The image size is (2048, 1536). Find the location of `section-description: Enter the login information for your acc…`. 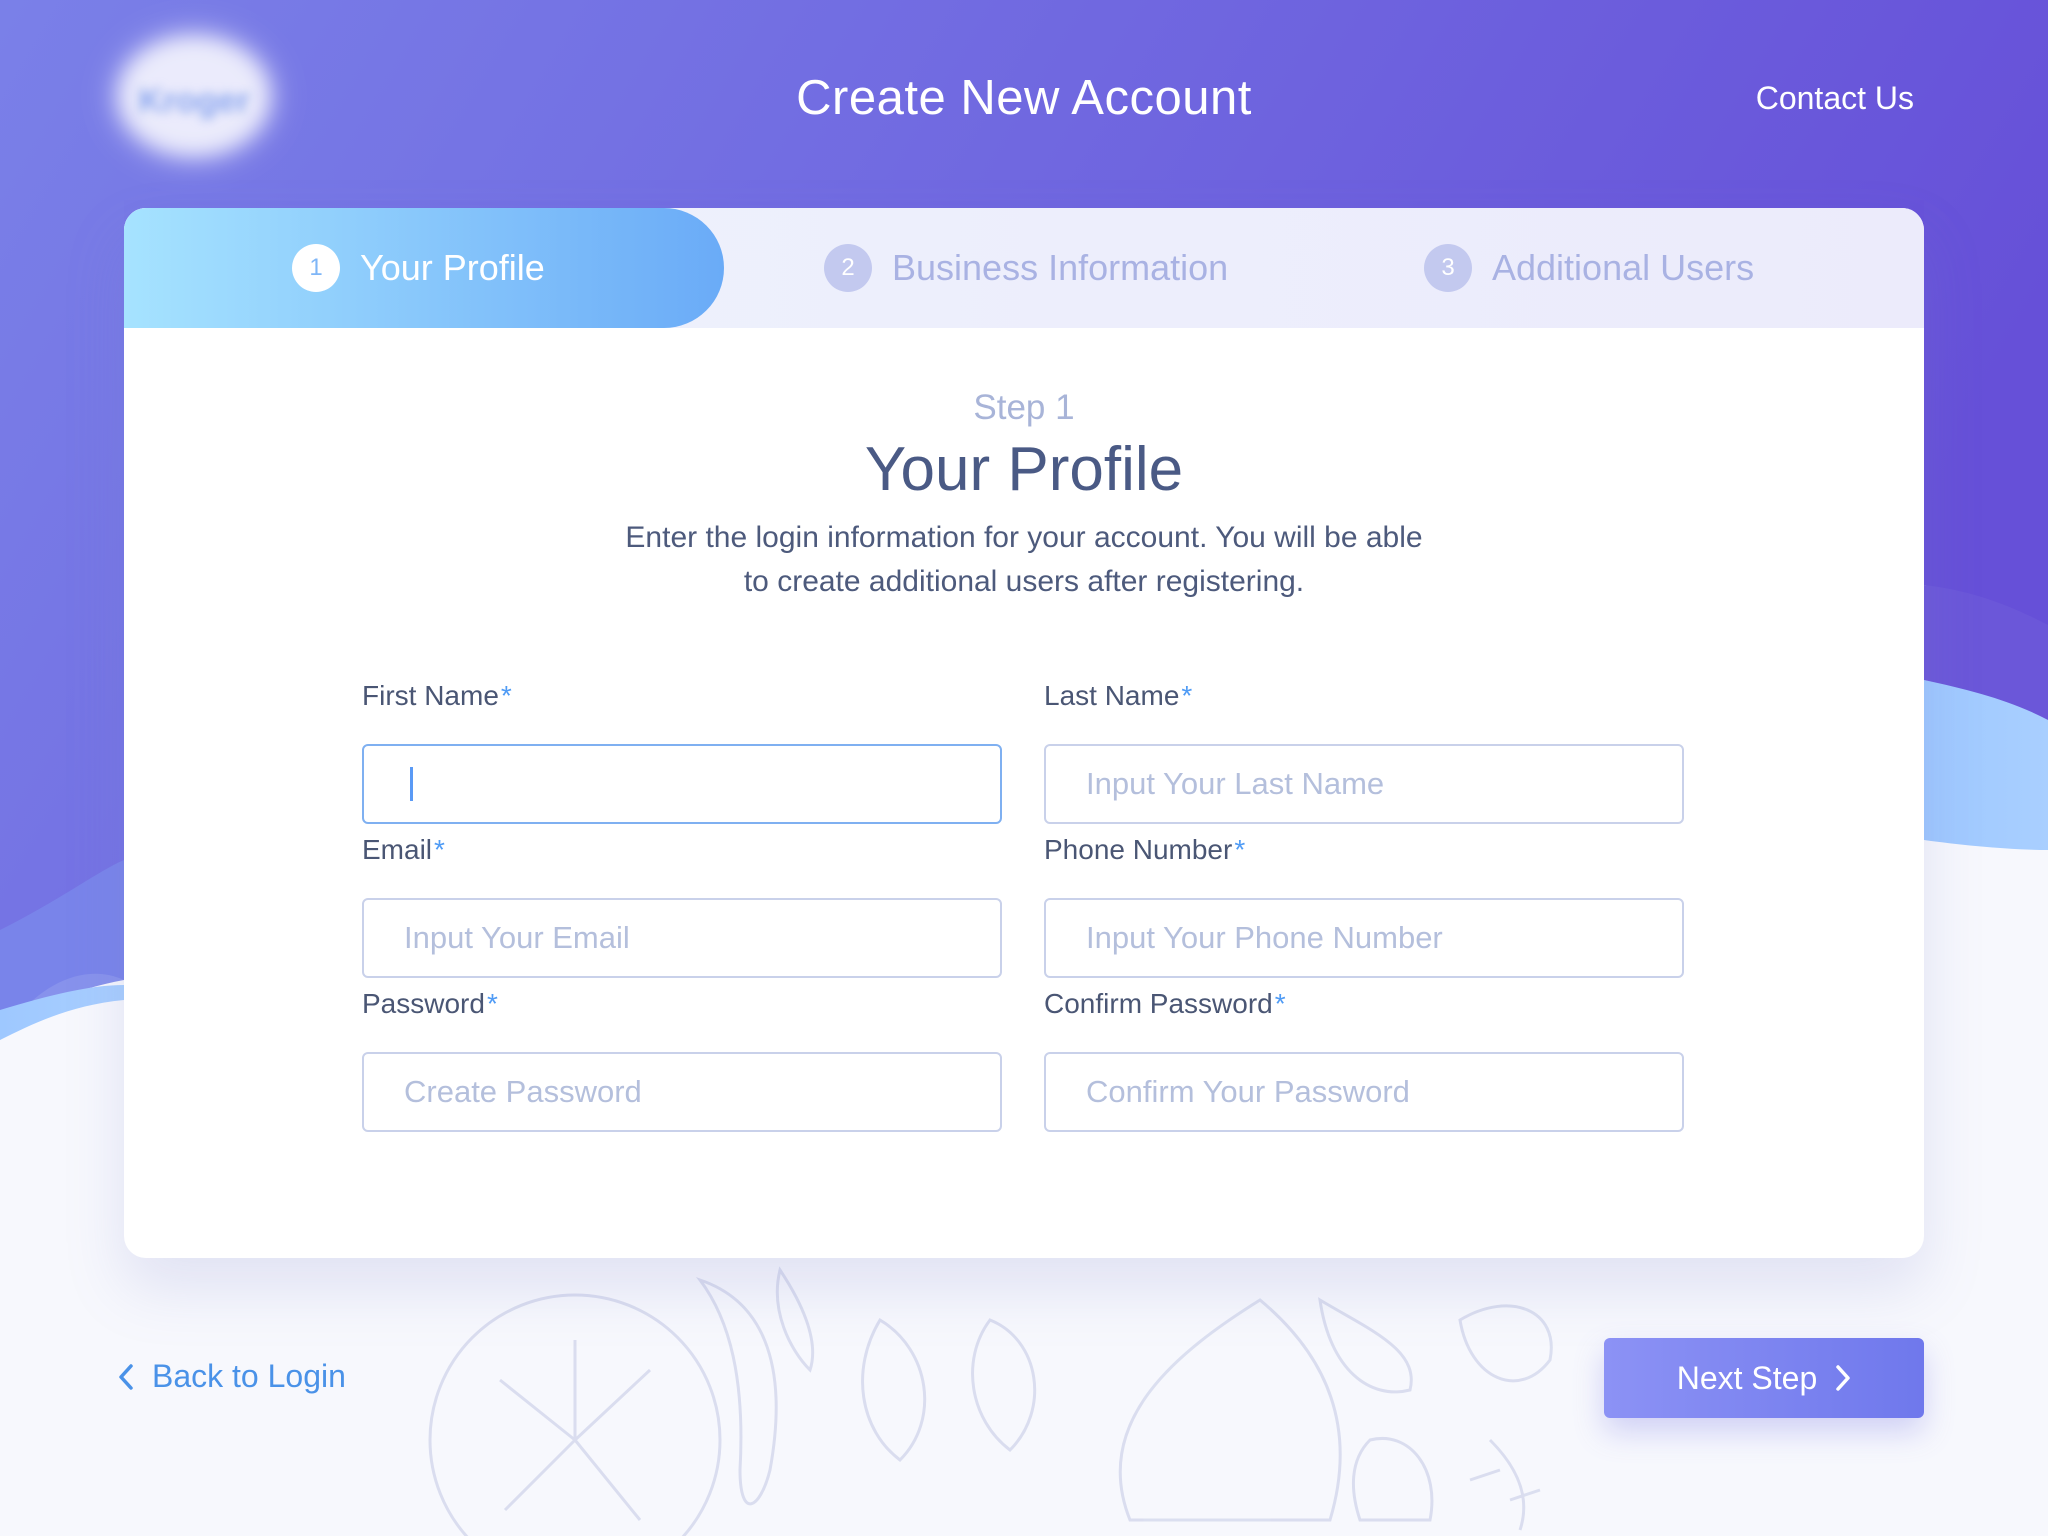

section-description: Enter the login information for your acc… is located at coordinates (1024, 559).